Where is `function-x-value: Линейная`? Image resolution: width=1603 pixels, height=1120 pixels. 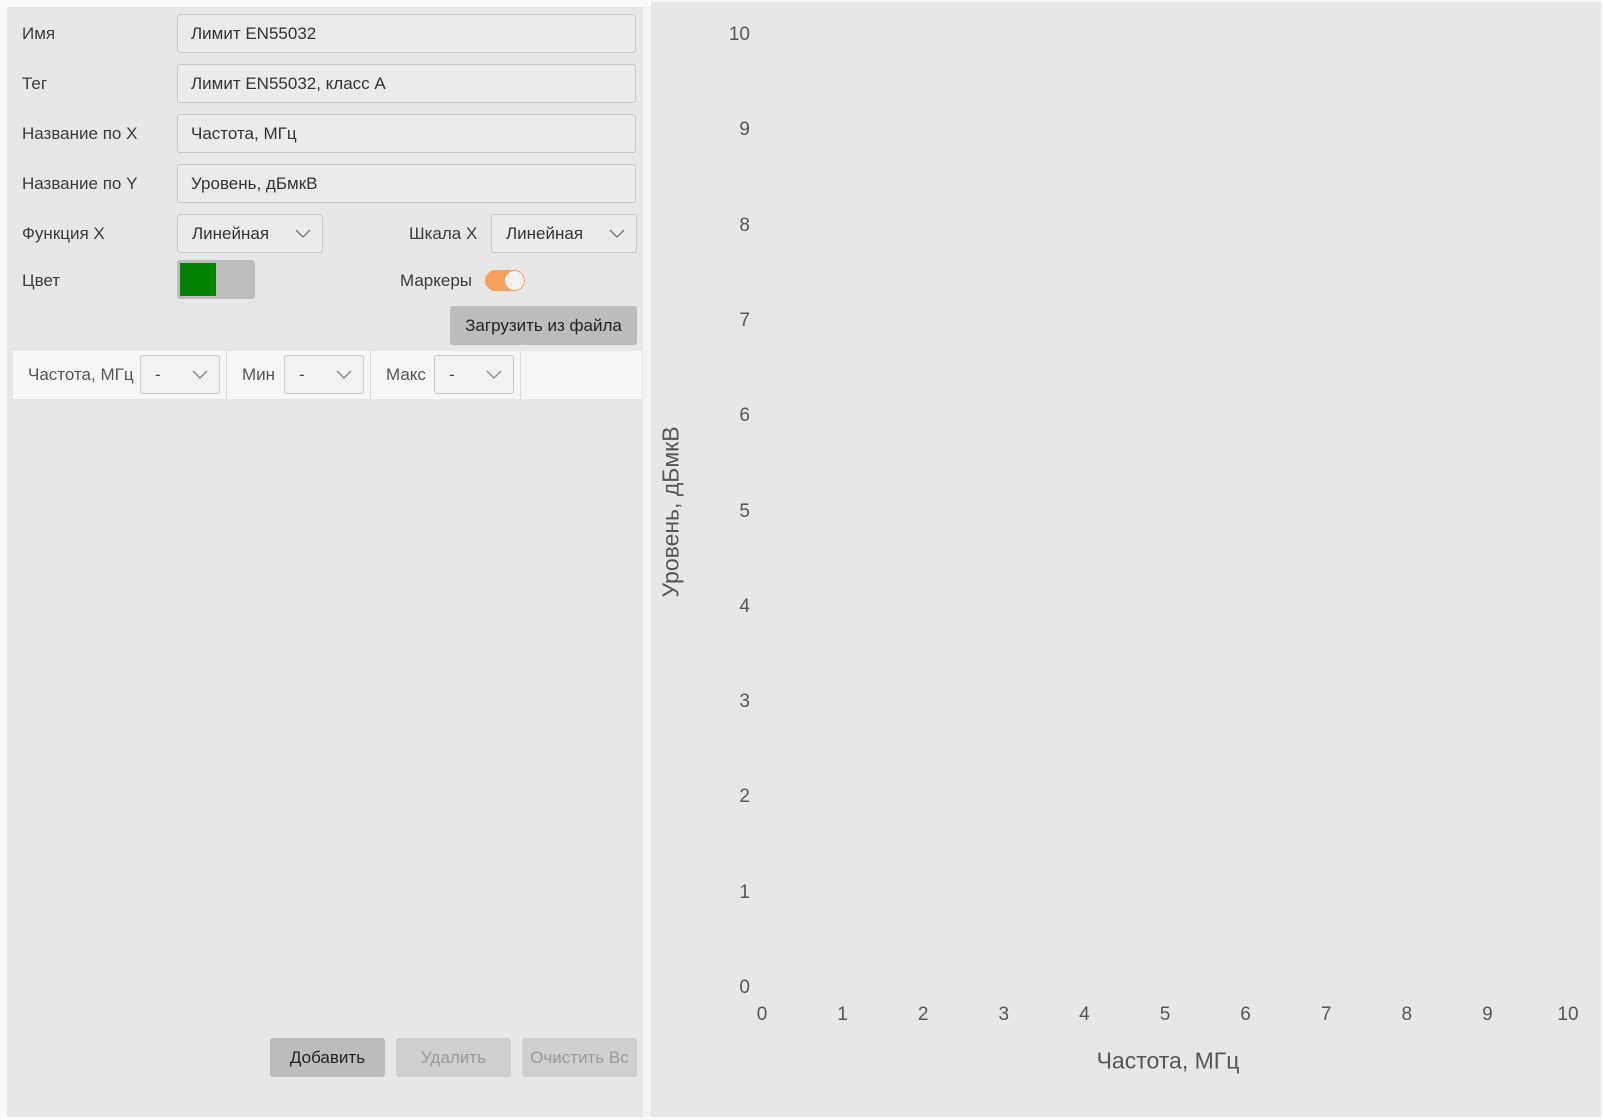
function-x-value: Линейная is located at coordinates (231, 233).